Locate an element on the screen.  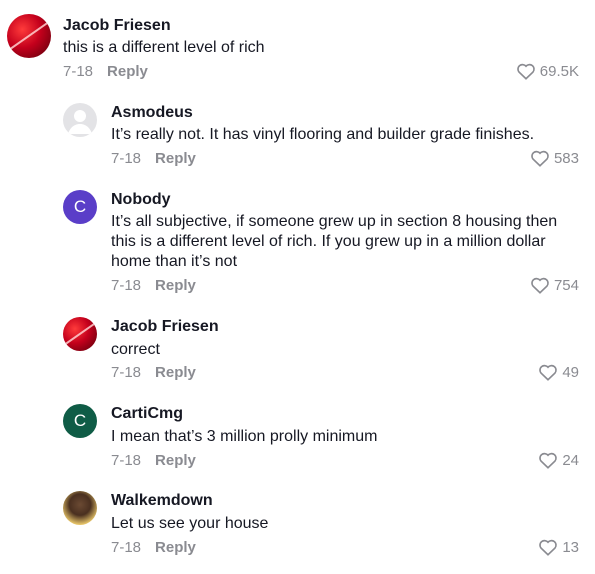
default-user-icon is located at coordinates (80, 122).